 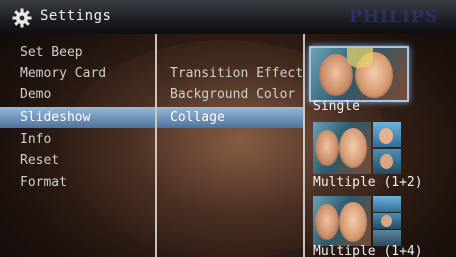 What do you see at coordinates (304, 145) in the screenshot?
I see `column-divider-right` at bounding box center [304, 145].